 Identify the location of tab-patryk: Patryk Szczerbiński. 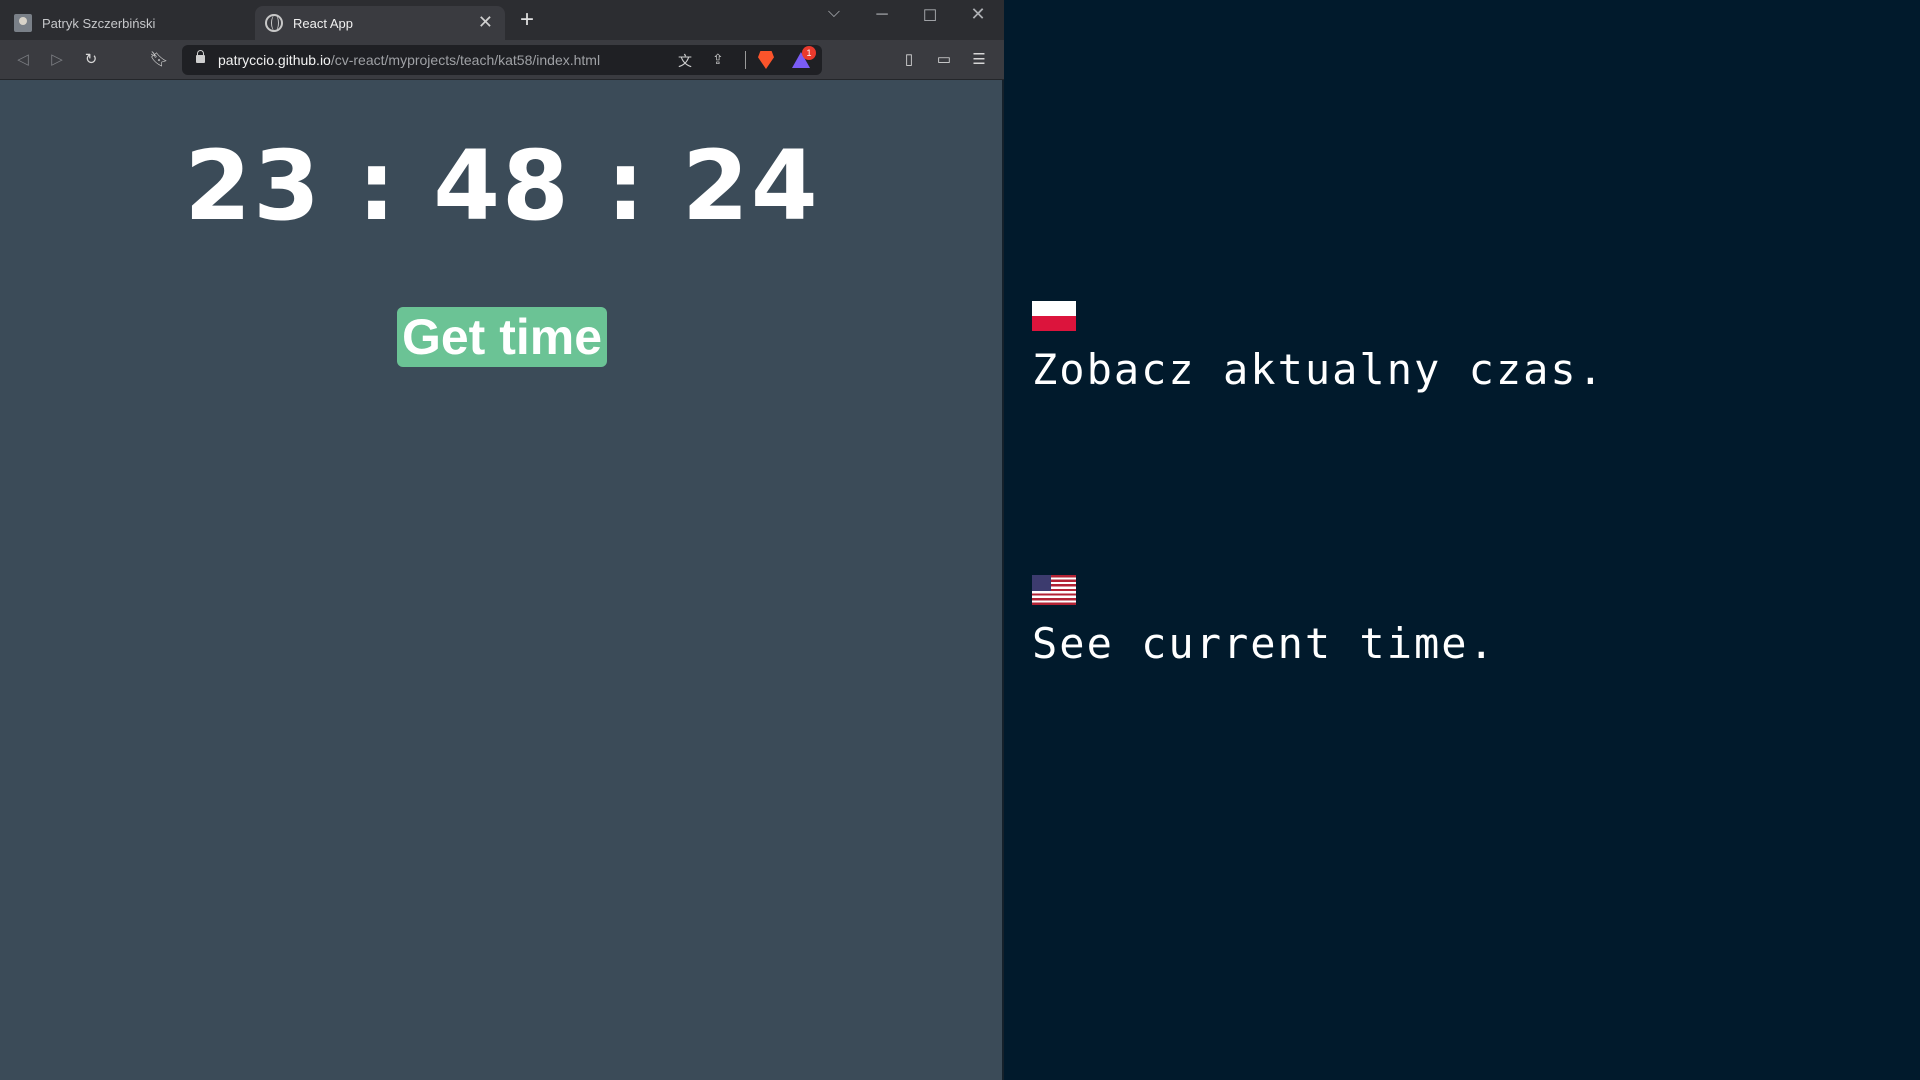
(128, 23).